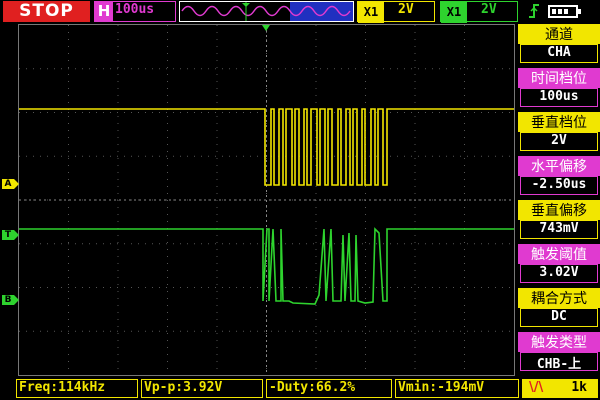 The width and height of the screenshot is (600, 400). What do you see at coordinates (406, 9) in the screenshot?
I see `channel-a-scale: 2V` at bounding box center [406, 9].